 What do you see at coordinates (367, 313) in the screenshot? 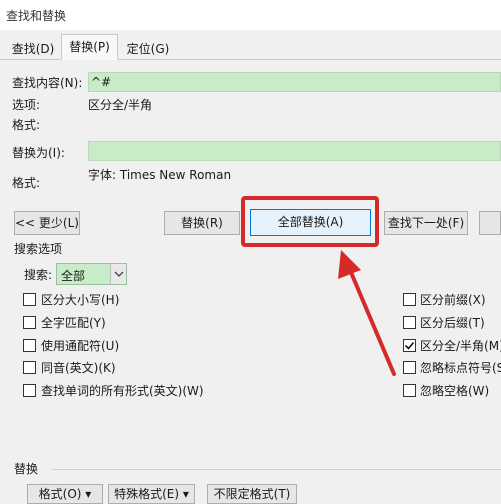
I see `annotation-arrow-icon` at bounding box center [367, 313].